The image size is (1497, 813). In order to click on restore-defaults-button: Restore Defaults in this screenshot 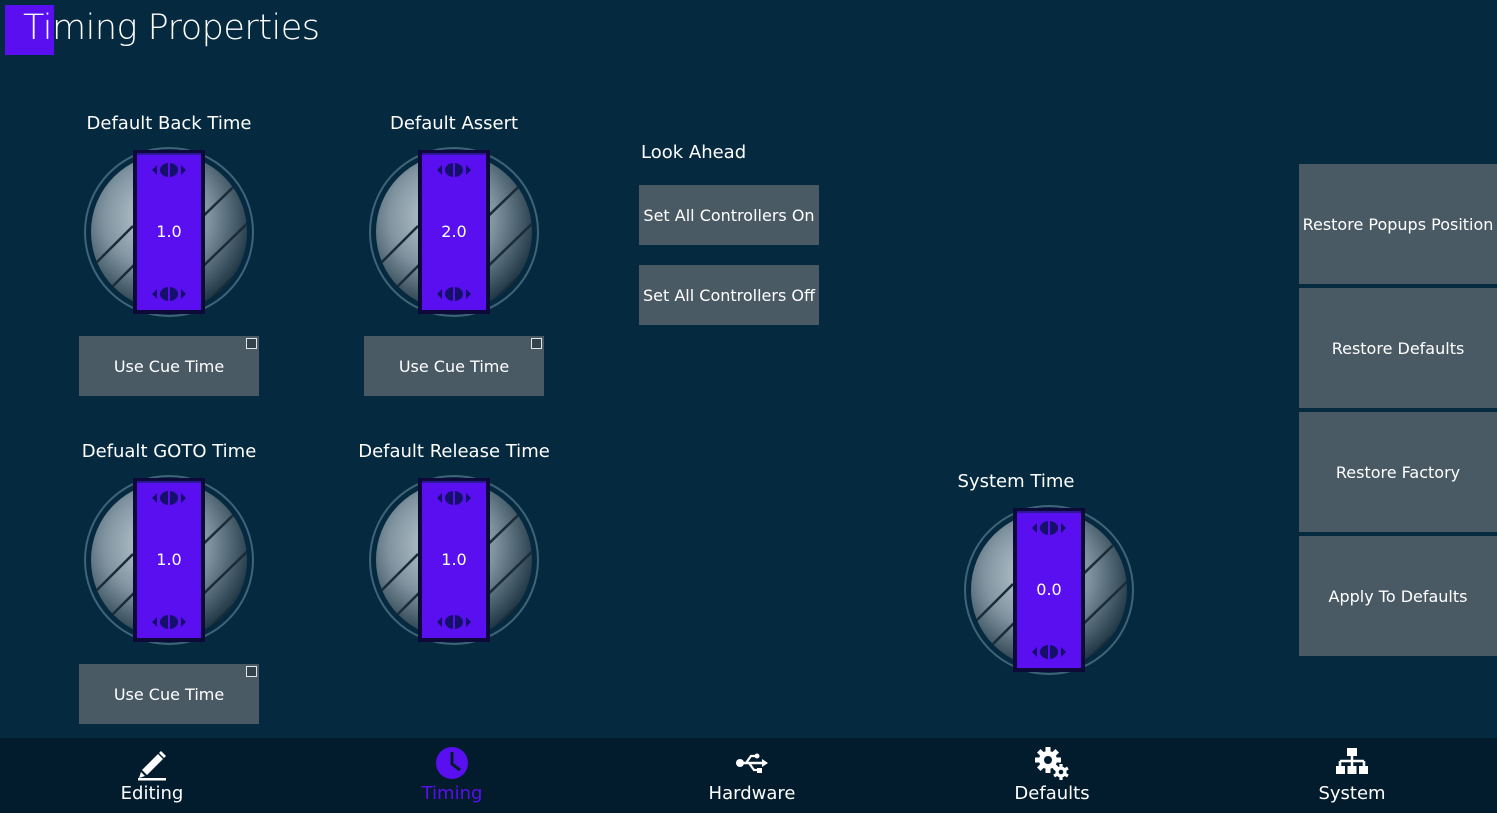, I will do `click(1398, 348)`.